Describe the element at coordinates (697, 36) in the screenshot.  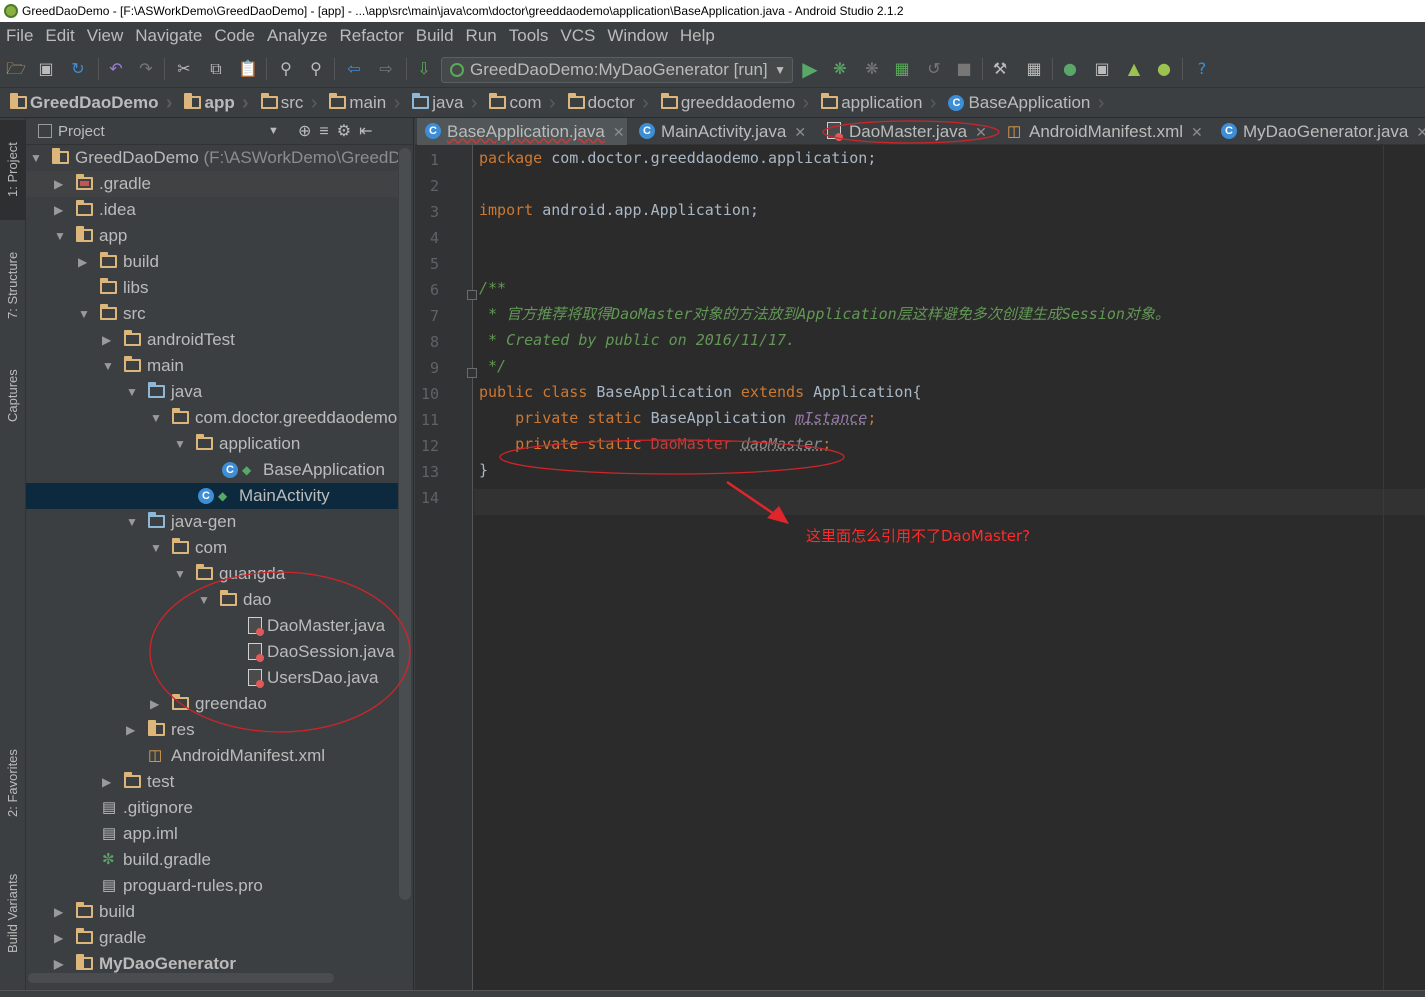
I see `menu-help: Help` at that location.